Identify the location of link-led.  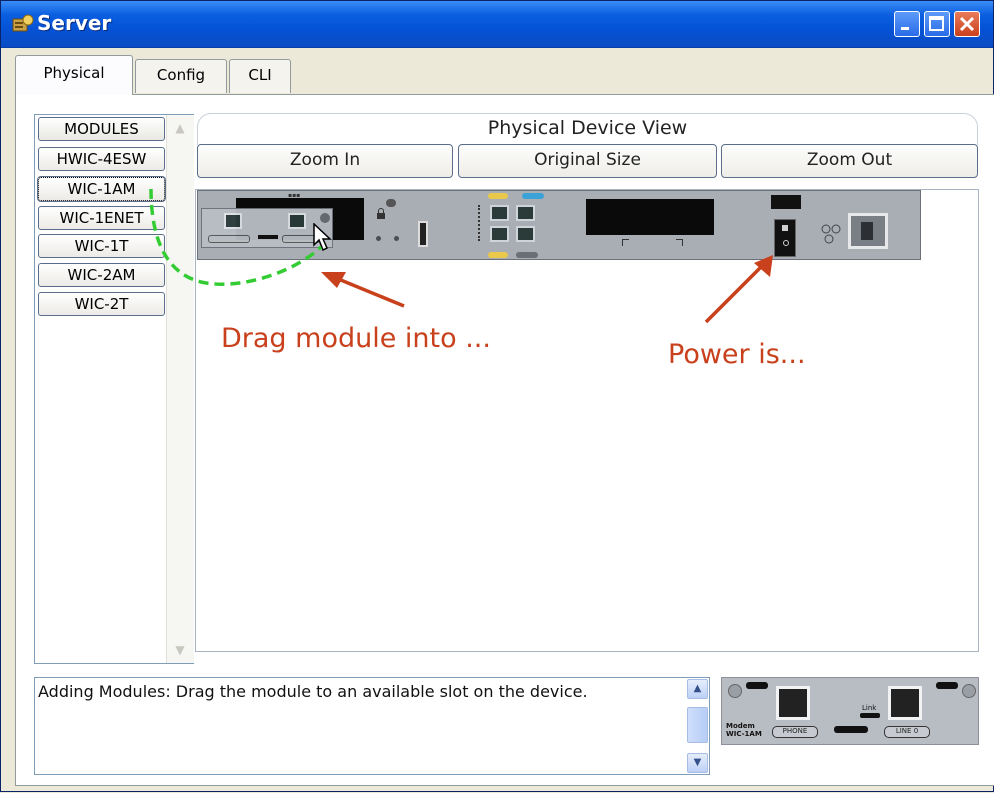
(870, 715).